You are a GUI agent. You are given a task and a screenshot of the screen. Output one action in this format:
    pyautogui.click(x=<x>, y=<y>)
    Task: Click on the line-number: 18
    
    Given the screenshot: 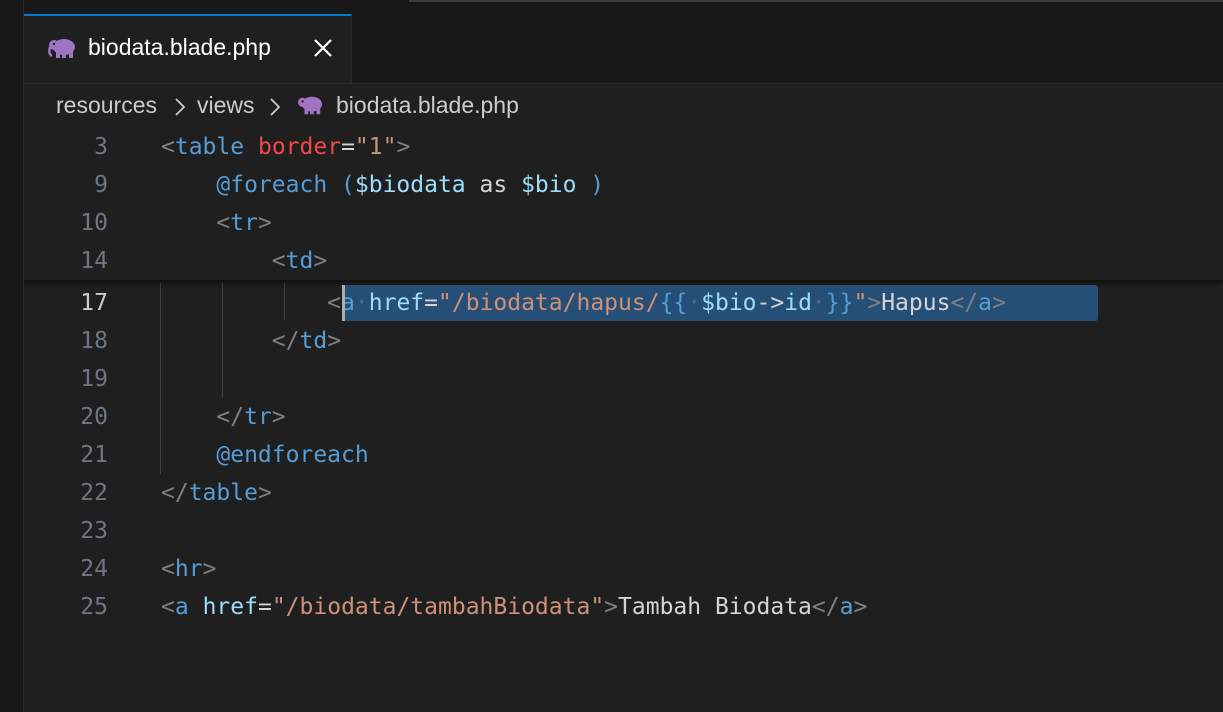 What is the action you would take?
    pyautogui.click(x=94, y=341)
    